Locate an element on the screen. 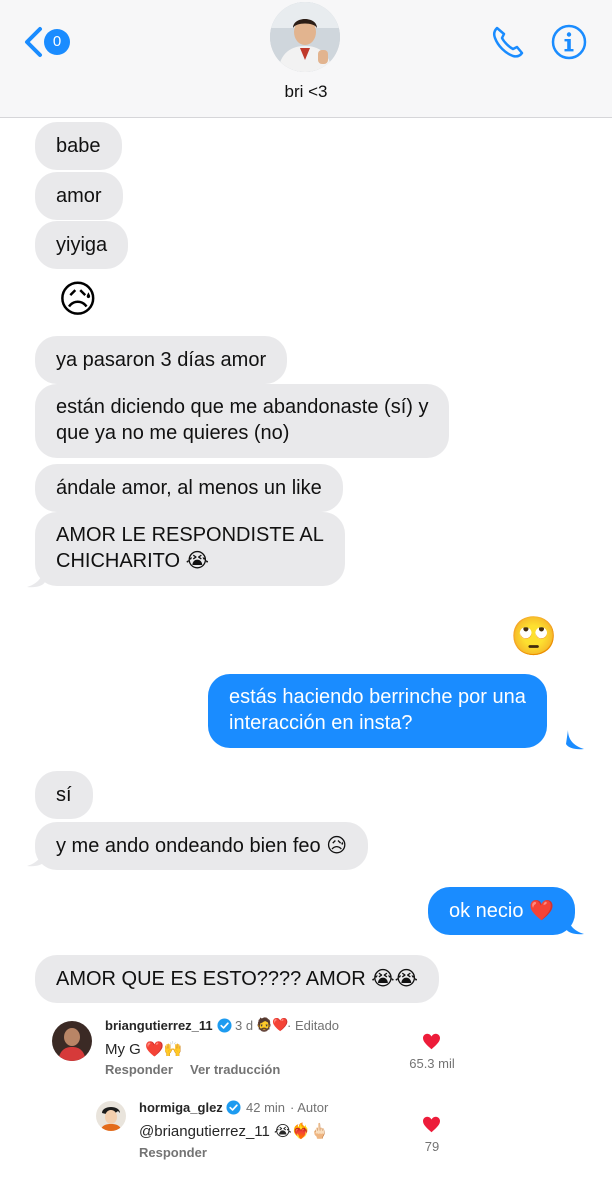 This screenshot has height=1200, width=612. message-bubble-outgoing: ok necio ❤️ is located at coordinates (501, 911).